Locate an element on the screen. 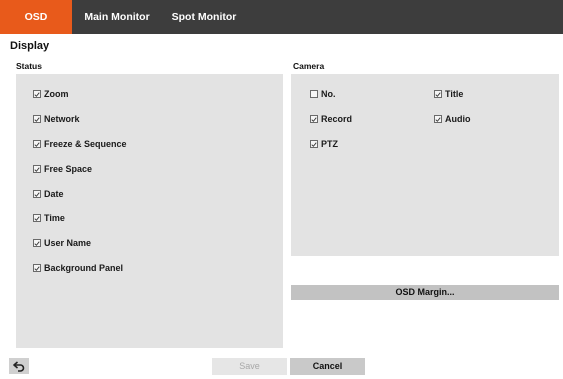  checkbox-label: Freeze & Sequence is located at coordinates (85, 144).